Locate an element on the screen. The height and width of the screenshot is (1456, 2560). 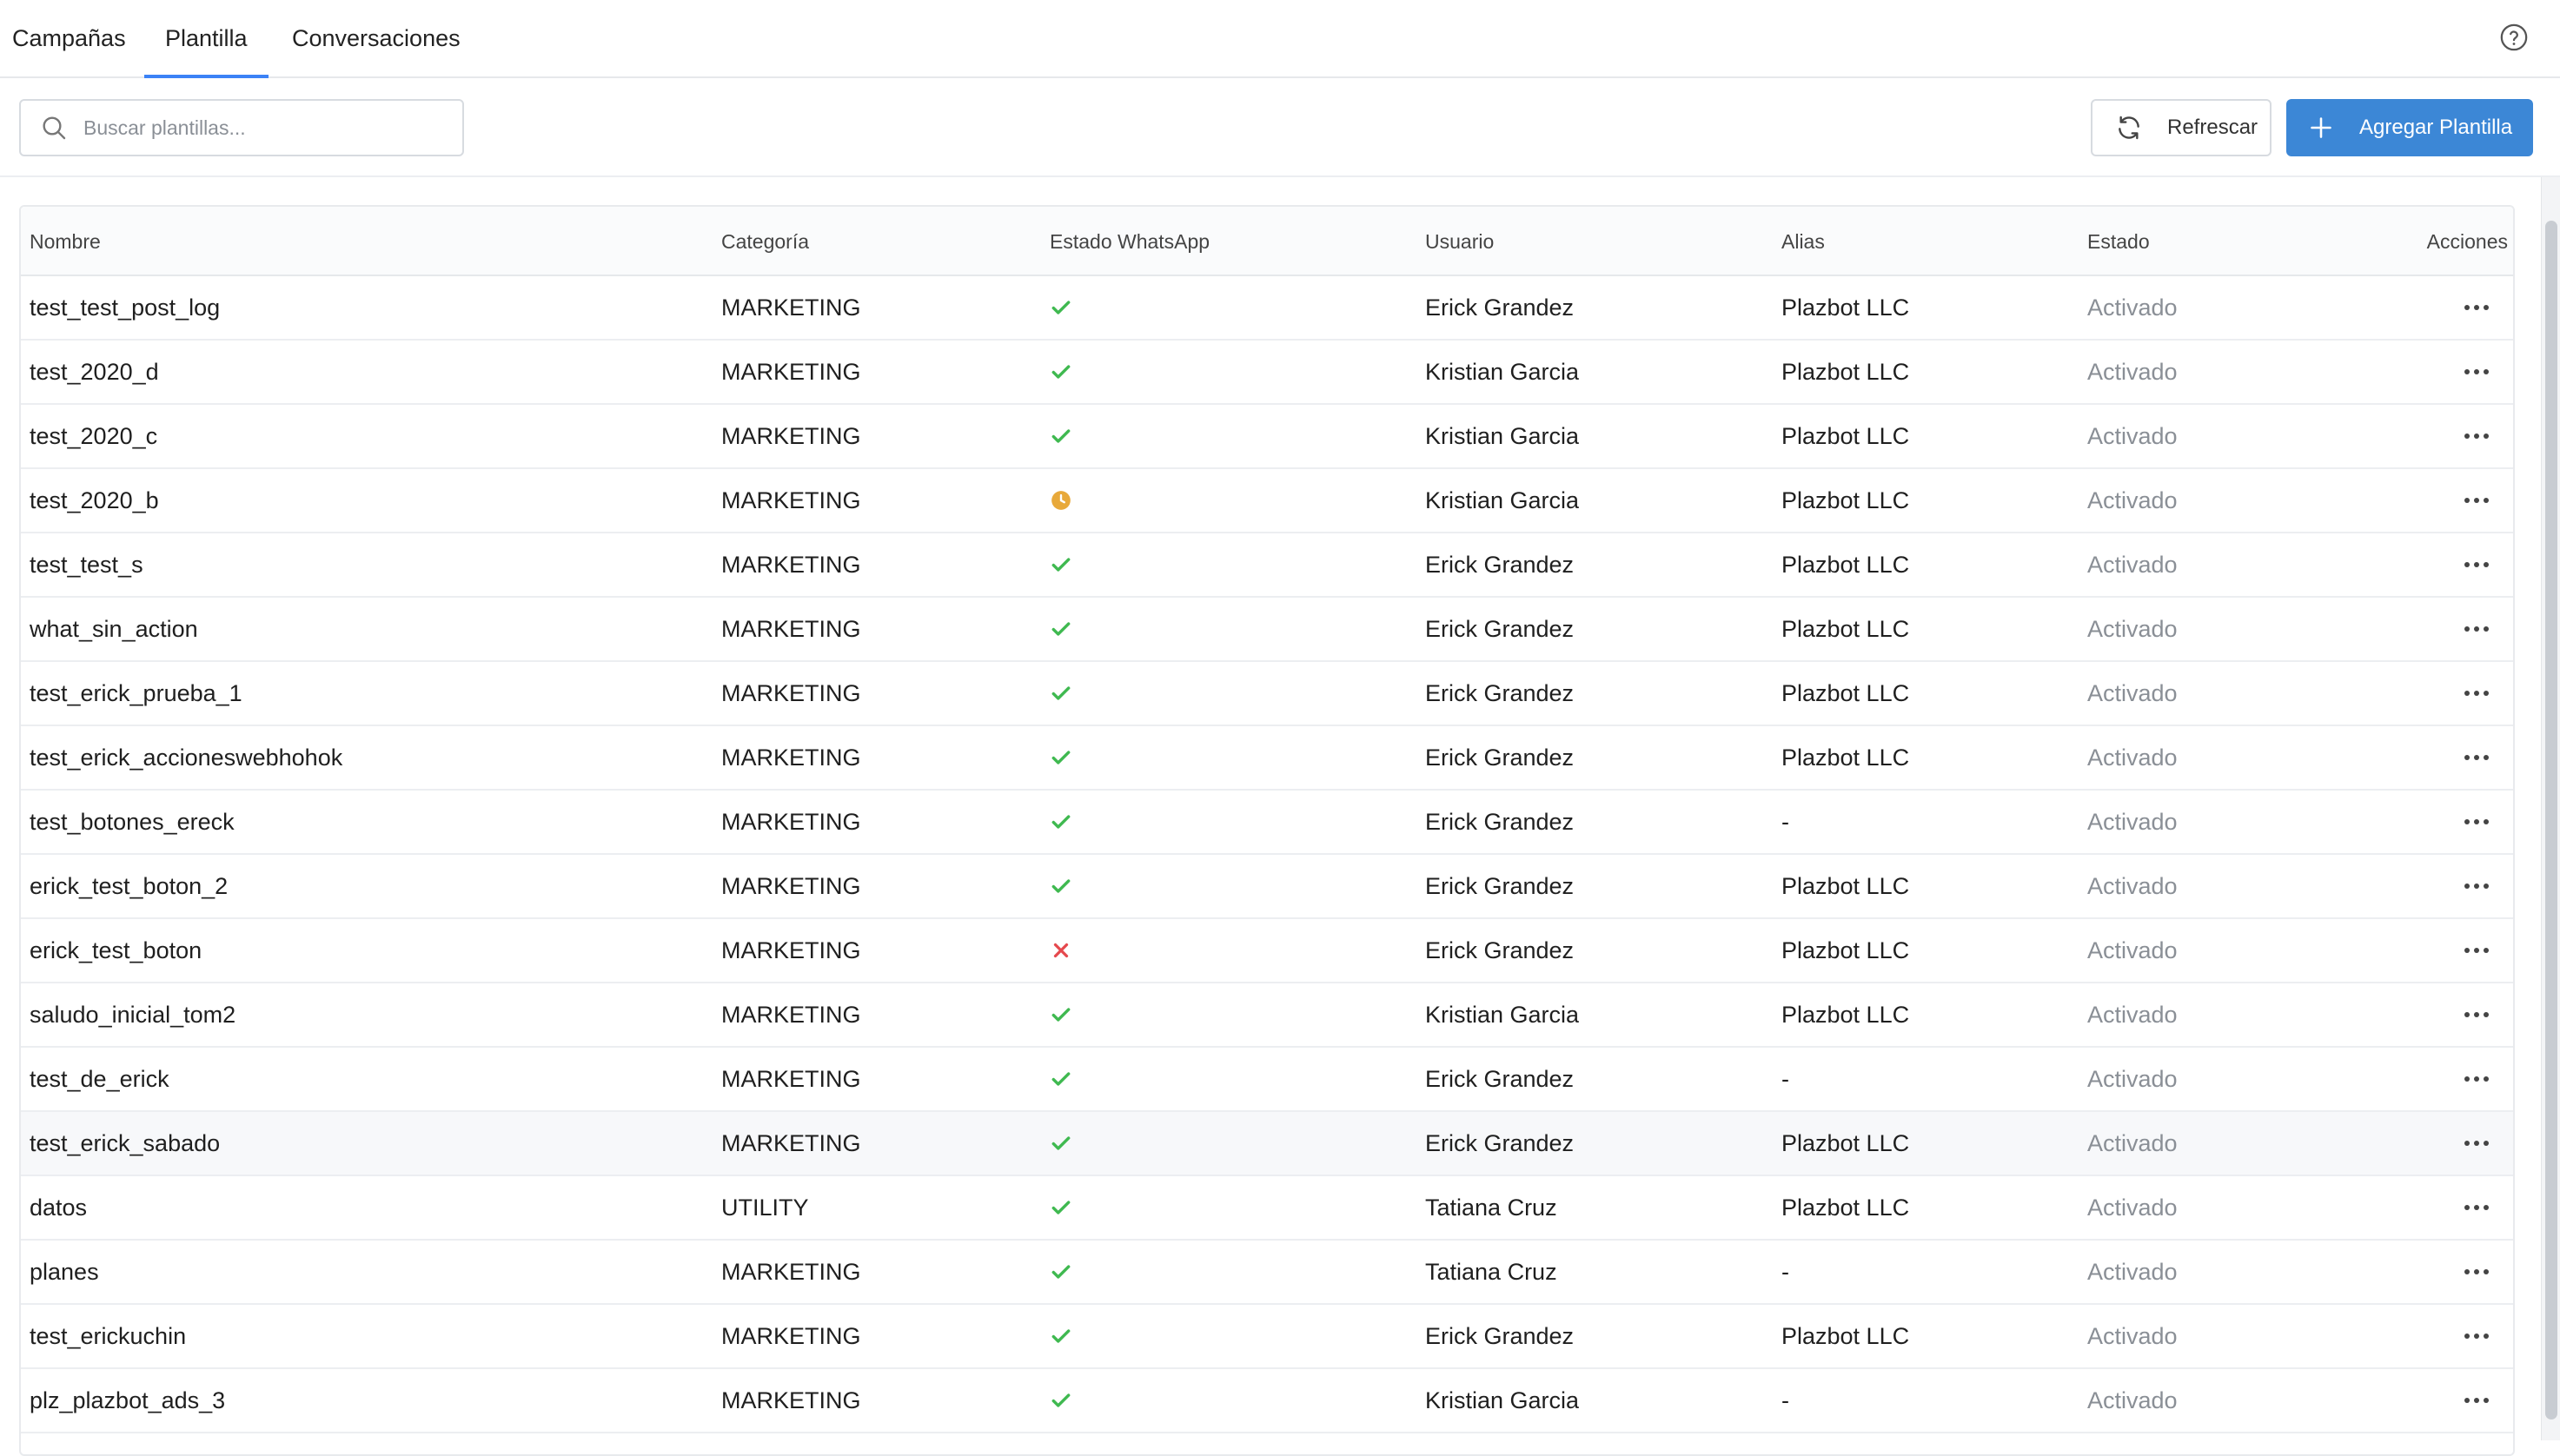
header-usuario: Usuario is located at coordinates (1459, 241).